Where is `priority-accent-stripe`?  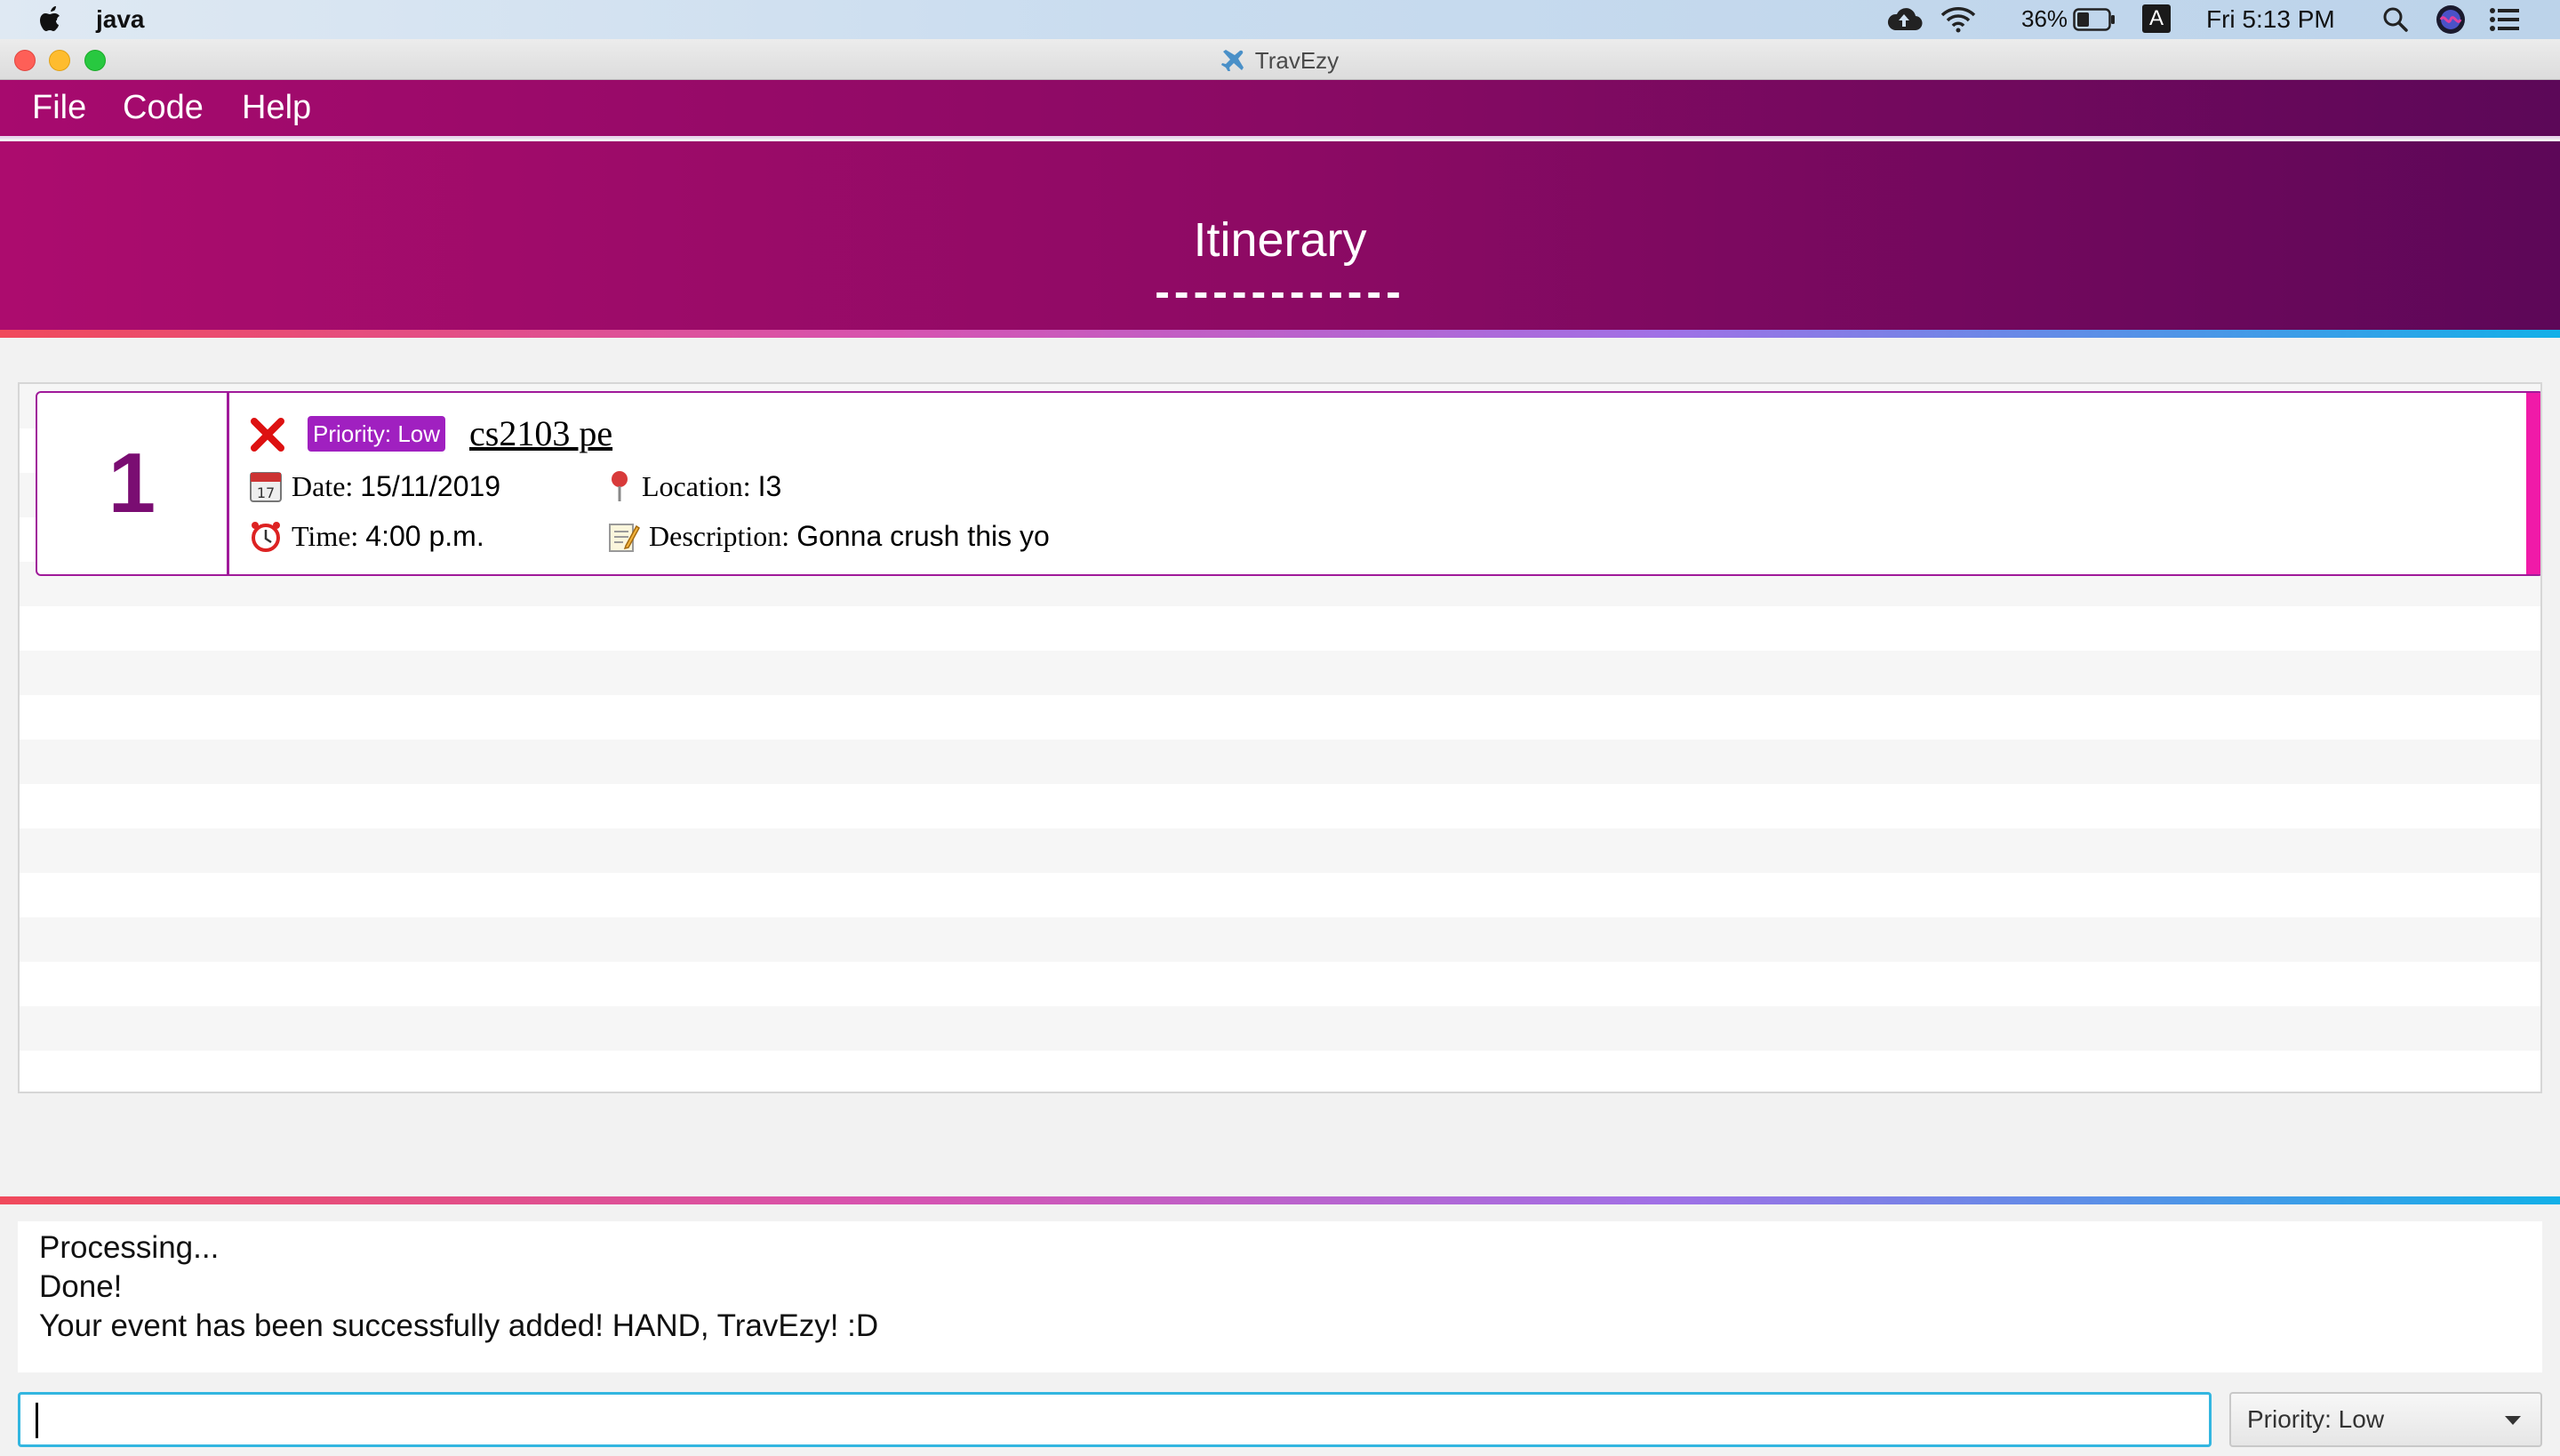
priority-accent-stripe is located at coordinates (2533, 483).